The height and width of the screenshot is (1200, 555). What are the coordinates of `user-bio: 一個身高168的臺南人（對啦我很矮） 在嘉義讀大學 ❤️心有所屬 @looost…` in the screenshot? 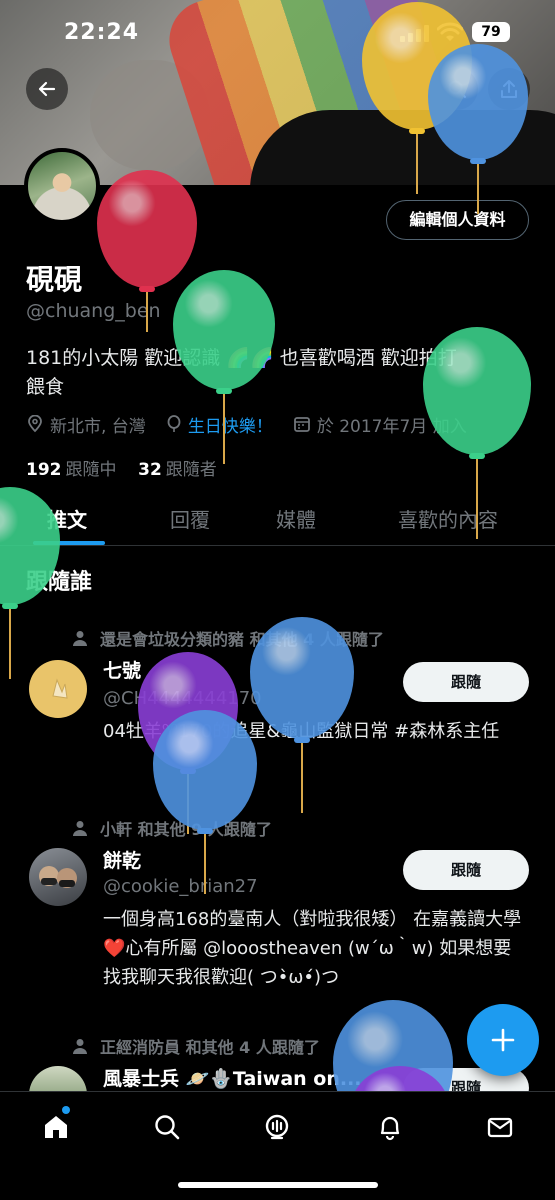 It's located at (312, 948).